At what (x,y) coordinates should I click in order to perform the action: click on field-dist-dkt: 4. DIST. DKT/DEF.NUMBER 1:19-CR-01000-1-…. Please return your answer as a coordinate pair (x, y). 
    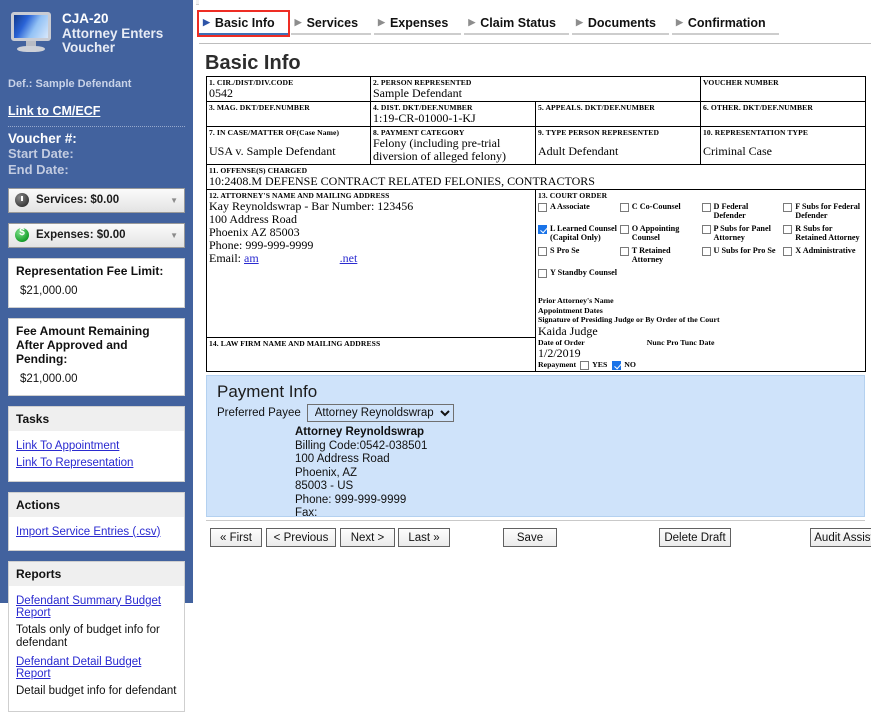
    Looking at the image, I should click on (453, 114).